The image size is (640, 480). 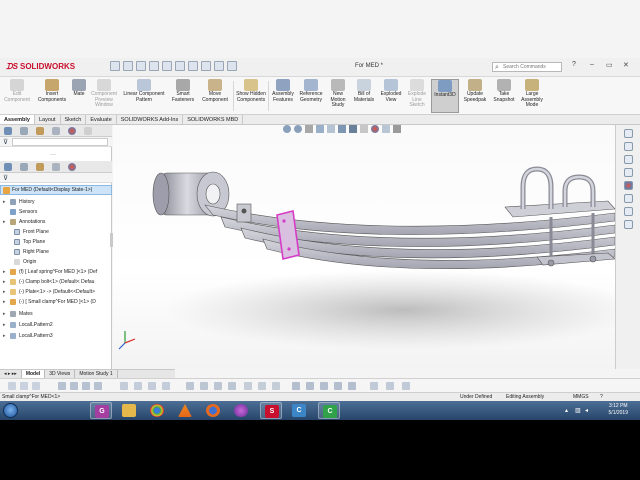 I want to click on take-snapshot-button: Take Snapshot, so click(x=504, y=91).